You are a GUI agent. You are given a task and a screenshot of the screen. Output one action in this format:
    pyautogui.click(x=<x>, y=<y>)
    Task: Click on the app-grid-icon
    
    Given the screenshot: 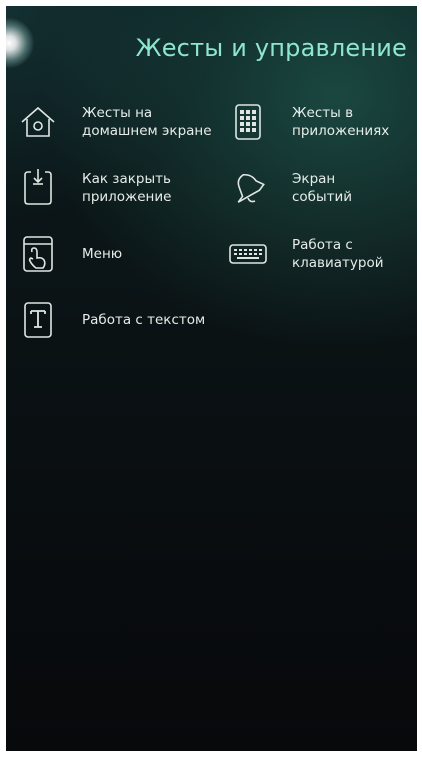 What is the action you would take?
    pyautogui.click(x=248, y=122)
    